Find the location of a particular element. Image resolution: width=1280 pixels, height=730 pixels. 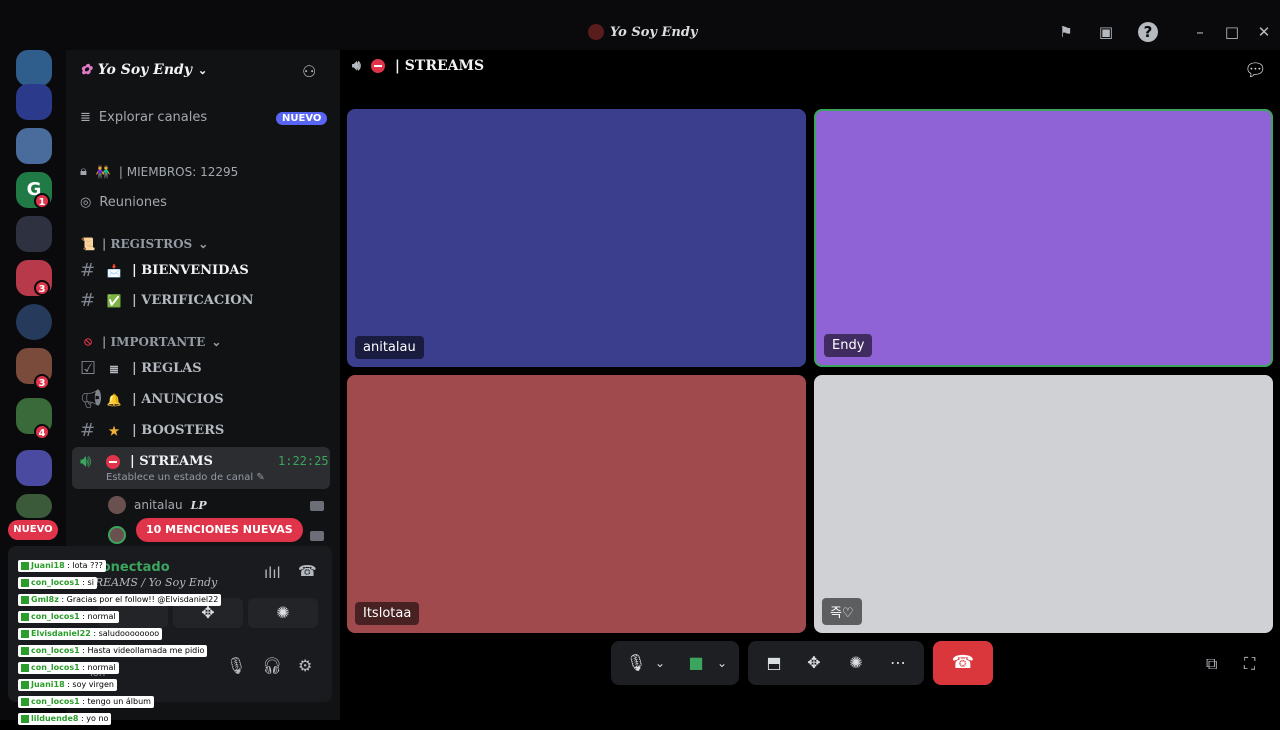

title-bar: Yo Soy Endy ⚑ ▣ ? – □ ✕ is located at coordinates (640, 25).